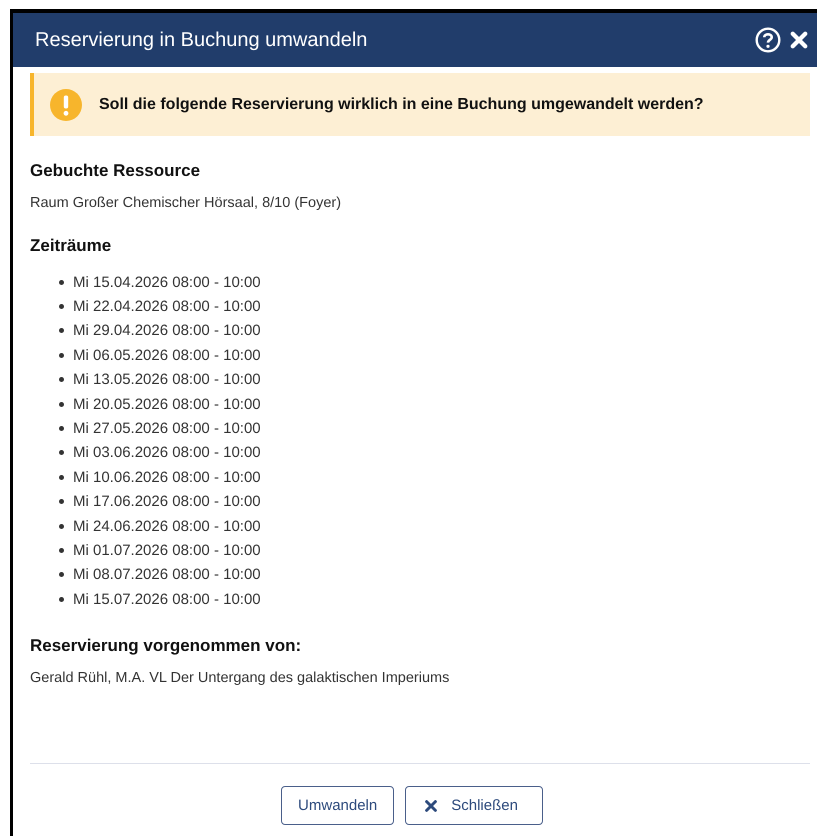 The width and height of the screenshot is (817, 836). I want to click on section-heading: Gebuchte Ressource, so click(116, 171).